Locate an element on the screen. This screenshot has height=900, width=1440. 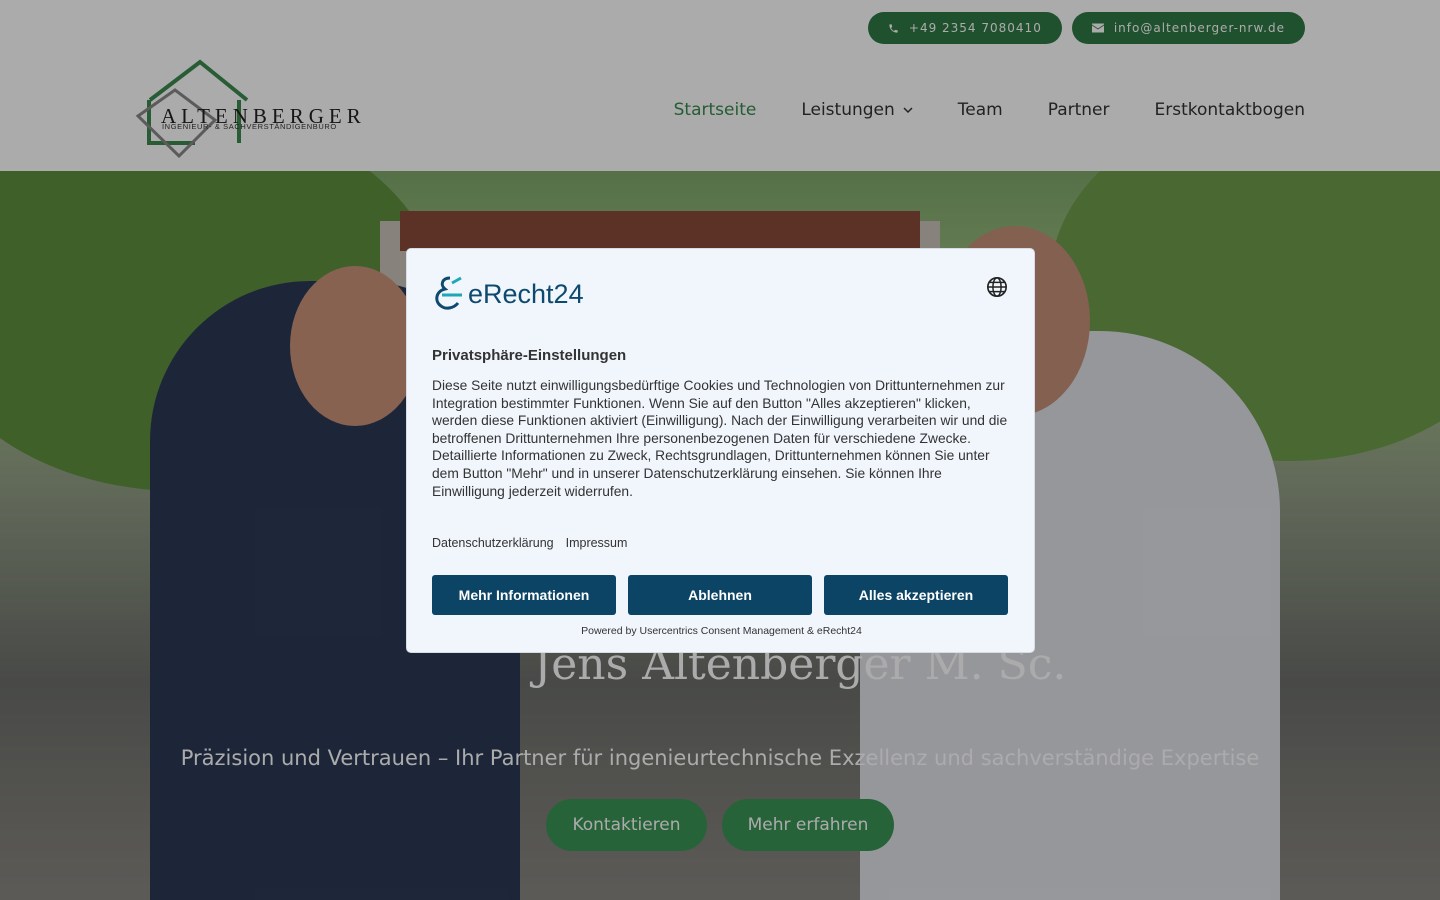
imprint-link: Impressum is located at coordinates (597, 543).